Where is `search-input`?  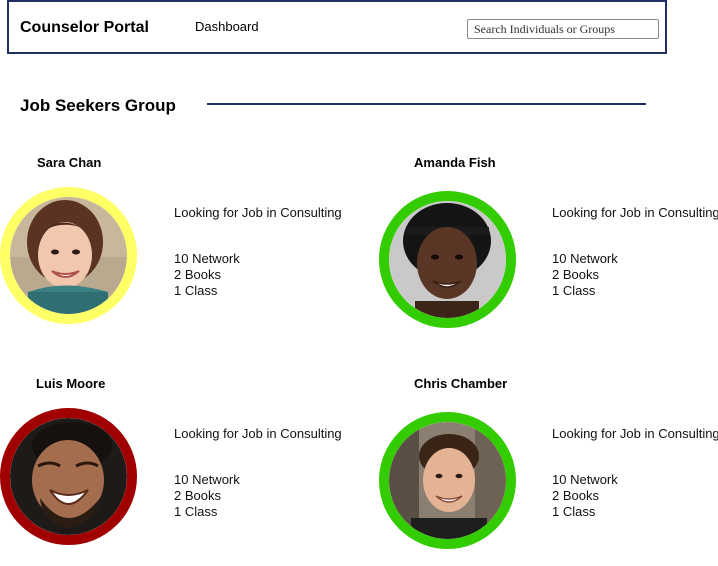
search-input is located at coordinates (563, 29).